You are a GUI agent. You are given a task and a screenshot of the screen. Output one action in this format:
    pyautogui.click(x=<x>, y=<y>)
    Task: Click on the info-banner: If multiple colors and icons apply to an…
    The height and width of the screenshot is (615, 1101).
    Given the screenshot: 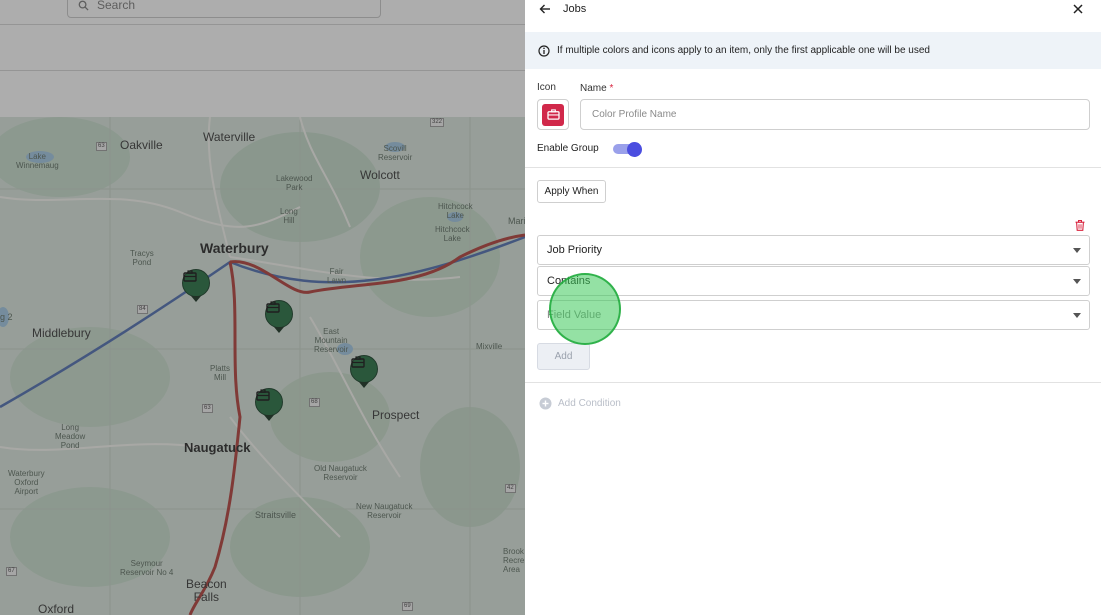 What is the action you would take?
    pyautogui.click(x=813, y=50)
    